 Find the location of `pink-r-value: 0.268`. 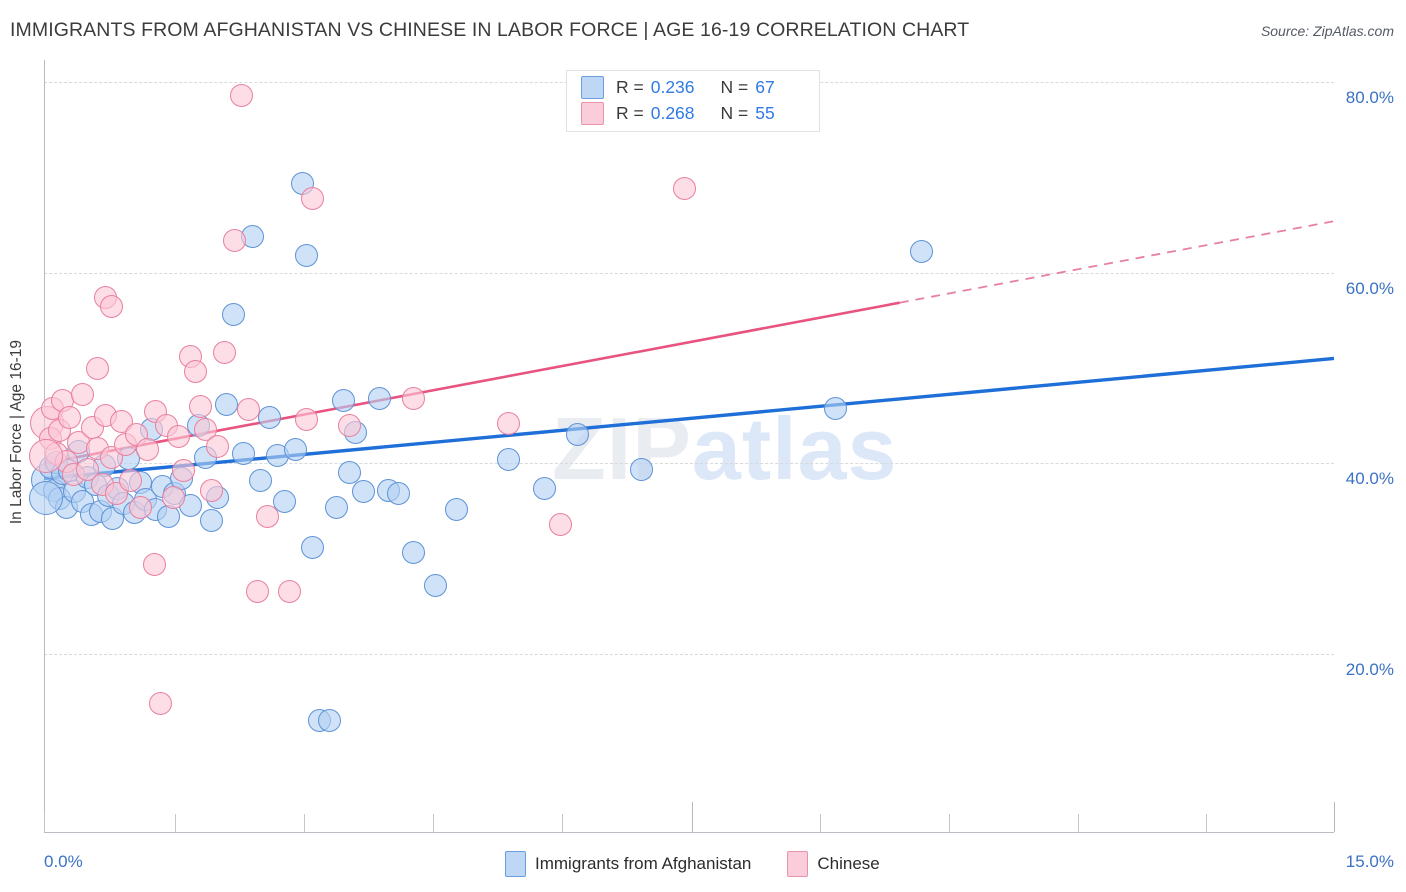

pink-r-value: 0.268 is located at coordinates (672, 112).